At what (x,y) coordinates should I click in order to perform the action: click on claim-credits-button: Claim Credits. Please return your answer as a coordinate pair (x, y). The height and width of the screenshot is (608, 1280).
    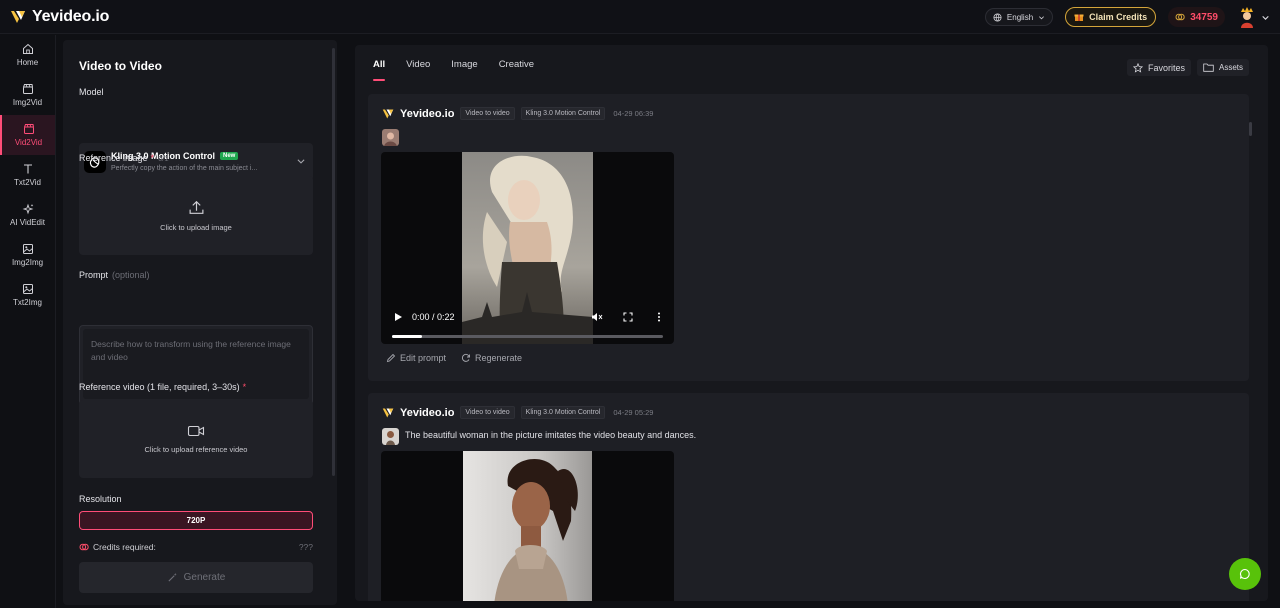
    Looking at the image, I should click on (1111, 17).